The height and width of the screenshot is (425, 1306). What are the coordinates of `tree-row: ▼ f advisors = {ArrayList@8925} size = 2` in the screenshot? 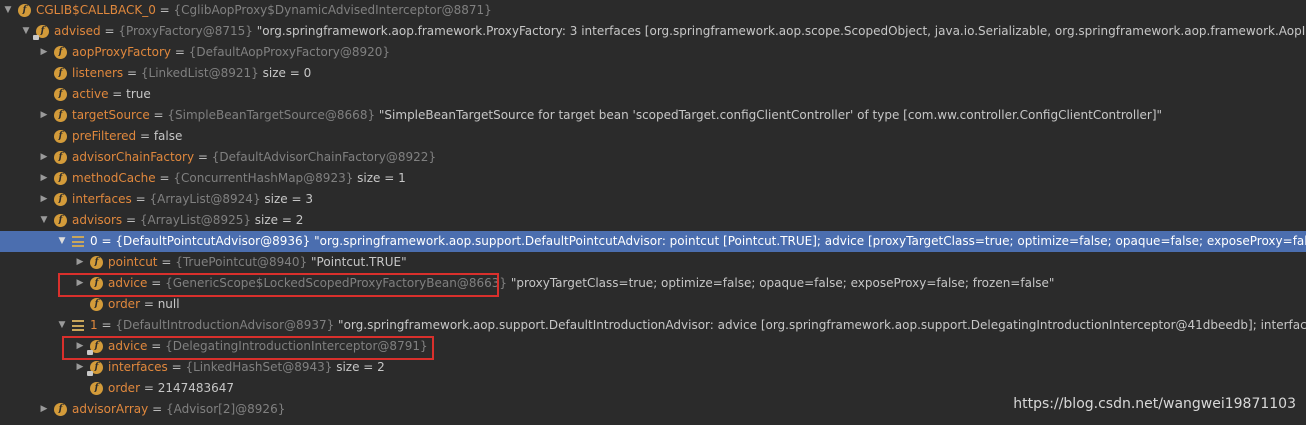 It's located at (653, 220).